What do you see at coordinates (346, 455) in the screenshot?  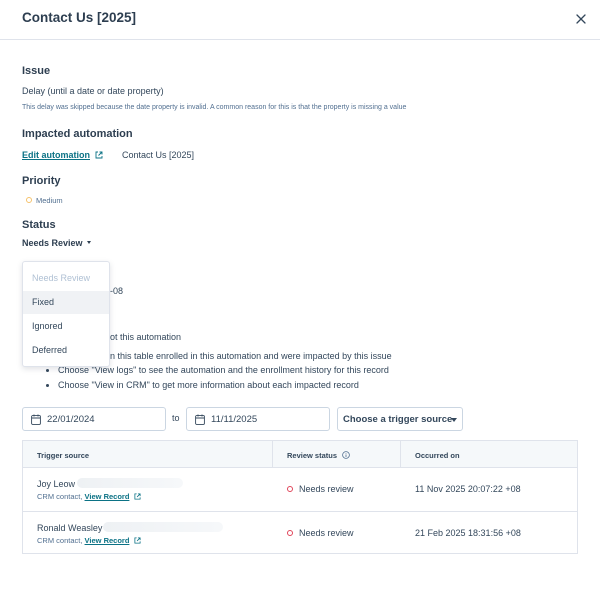 I see `info-icon` at bounding box center [346, 455].